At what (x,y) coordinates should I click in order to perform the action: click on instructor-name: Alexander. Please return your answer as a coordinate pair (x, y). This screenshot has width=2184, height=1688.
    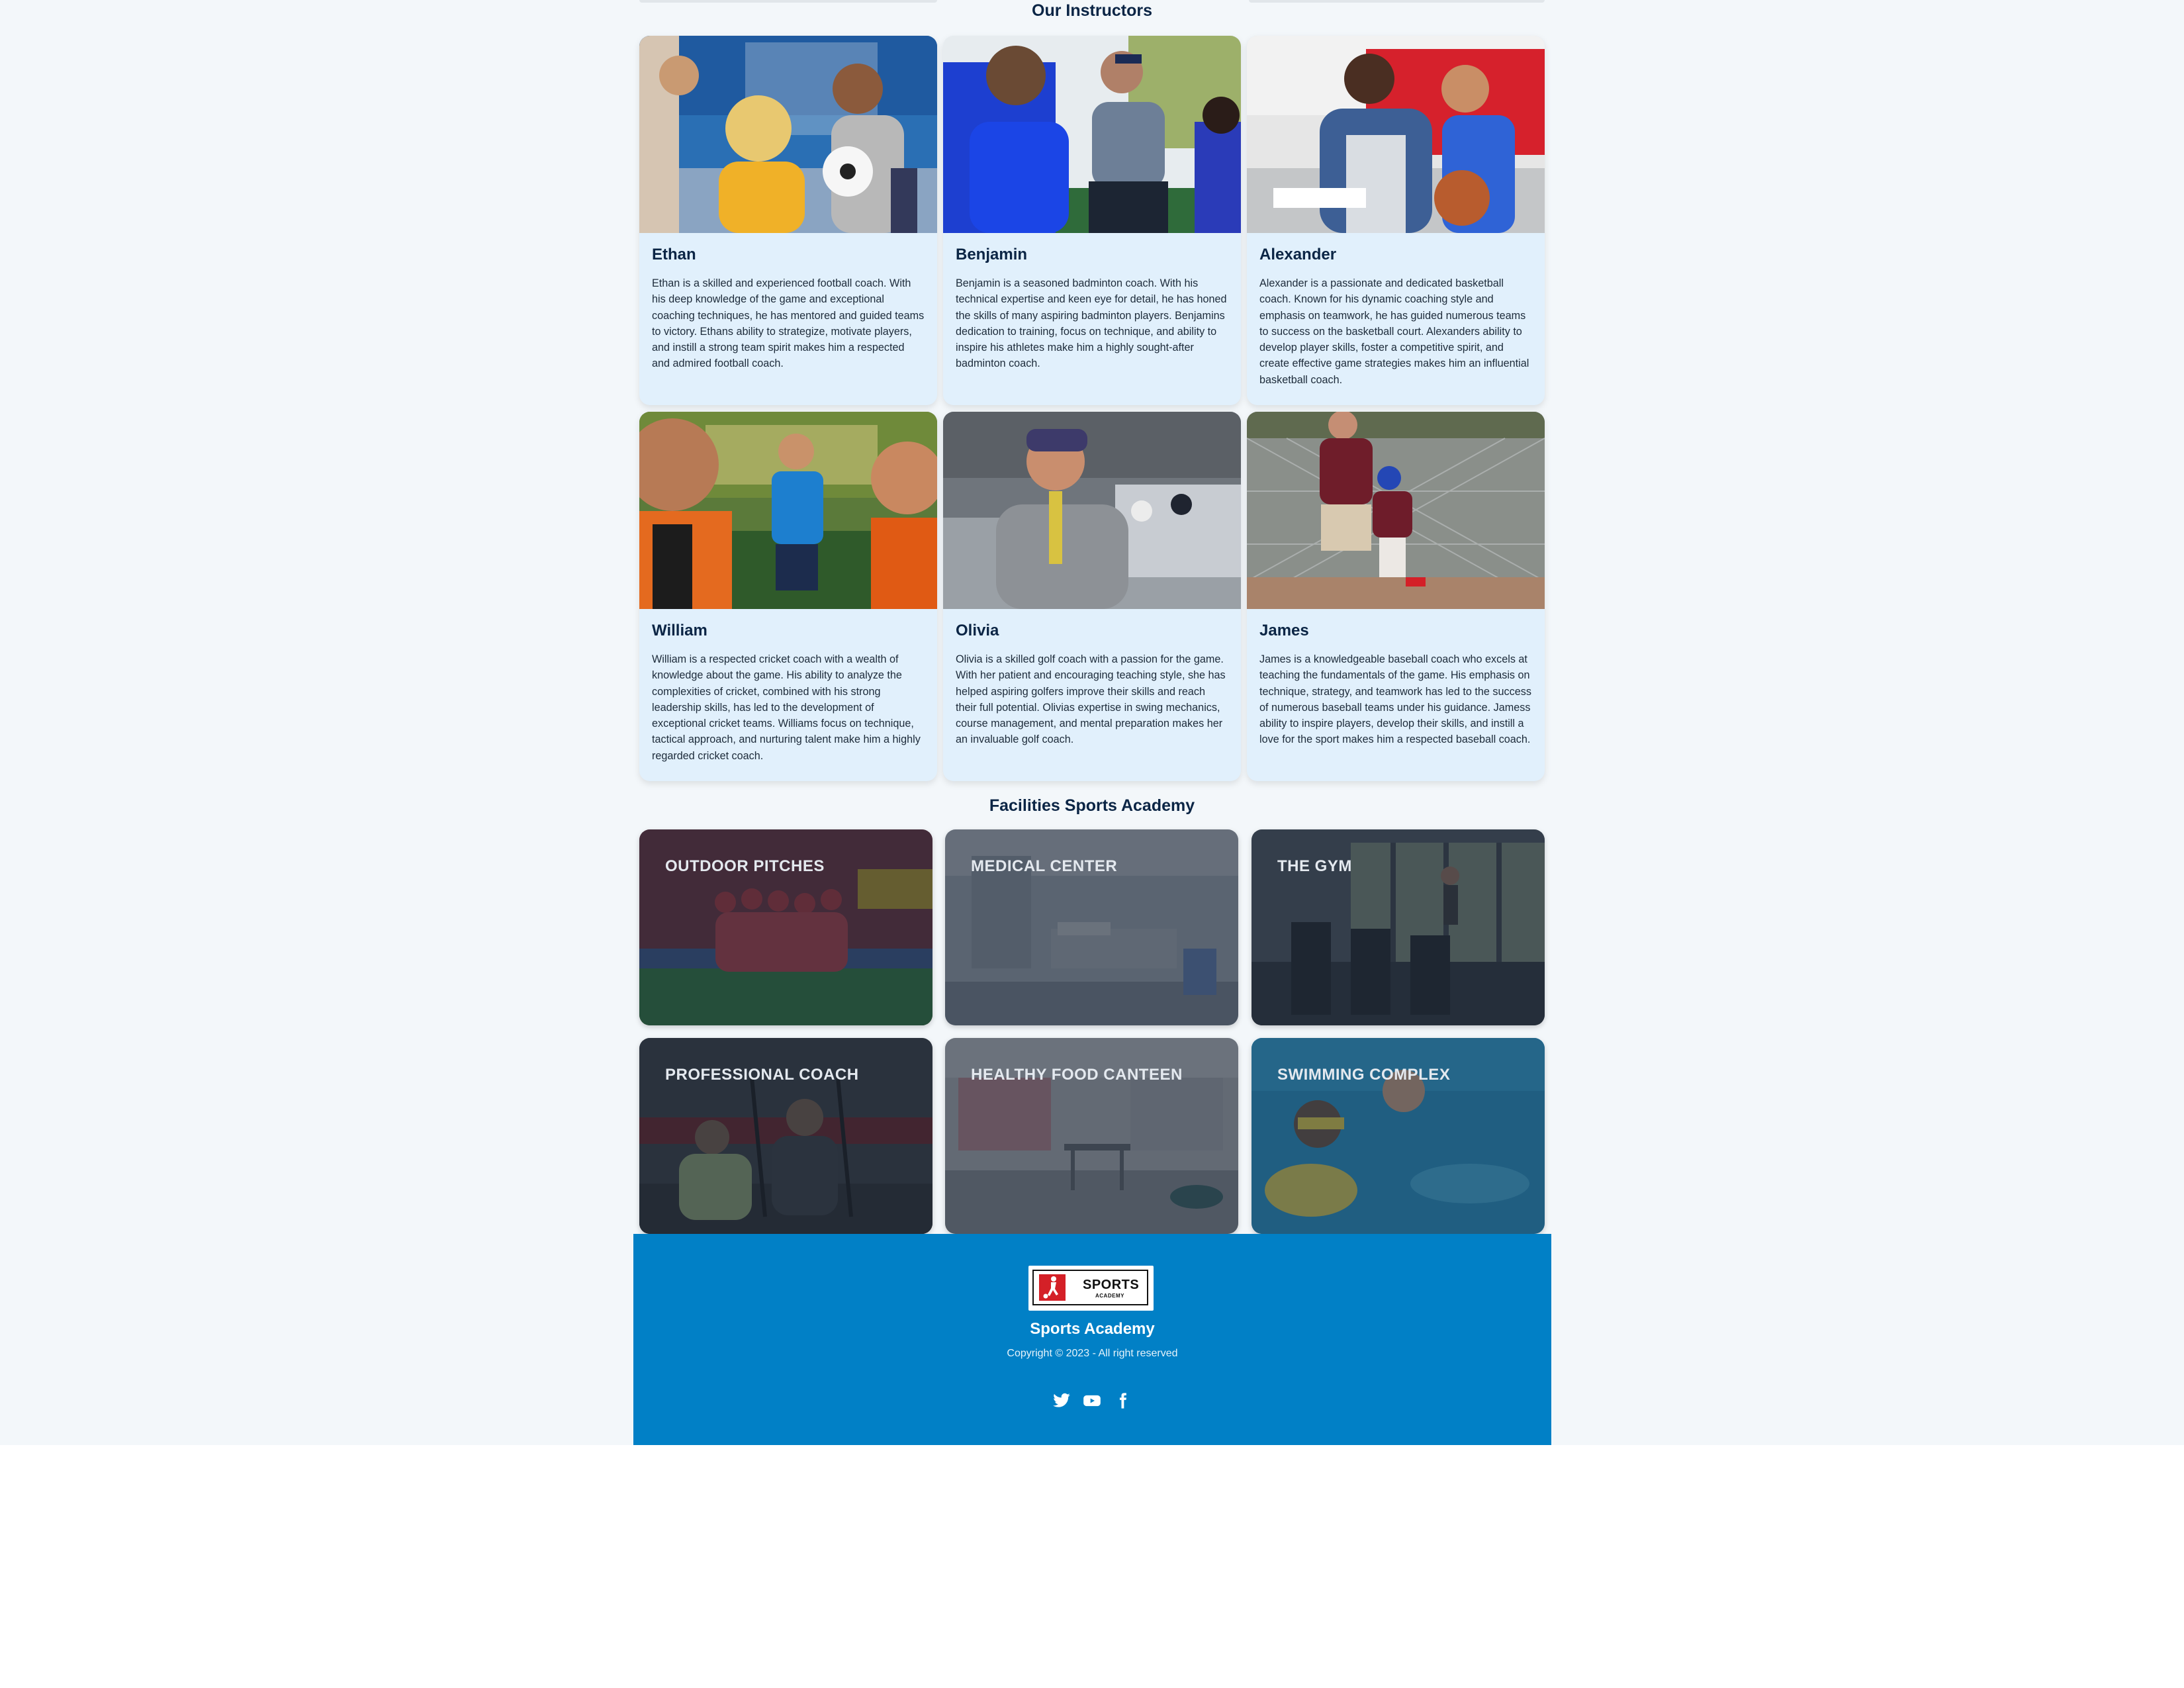
    Looking at the image, I should click on (1298, 254).